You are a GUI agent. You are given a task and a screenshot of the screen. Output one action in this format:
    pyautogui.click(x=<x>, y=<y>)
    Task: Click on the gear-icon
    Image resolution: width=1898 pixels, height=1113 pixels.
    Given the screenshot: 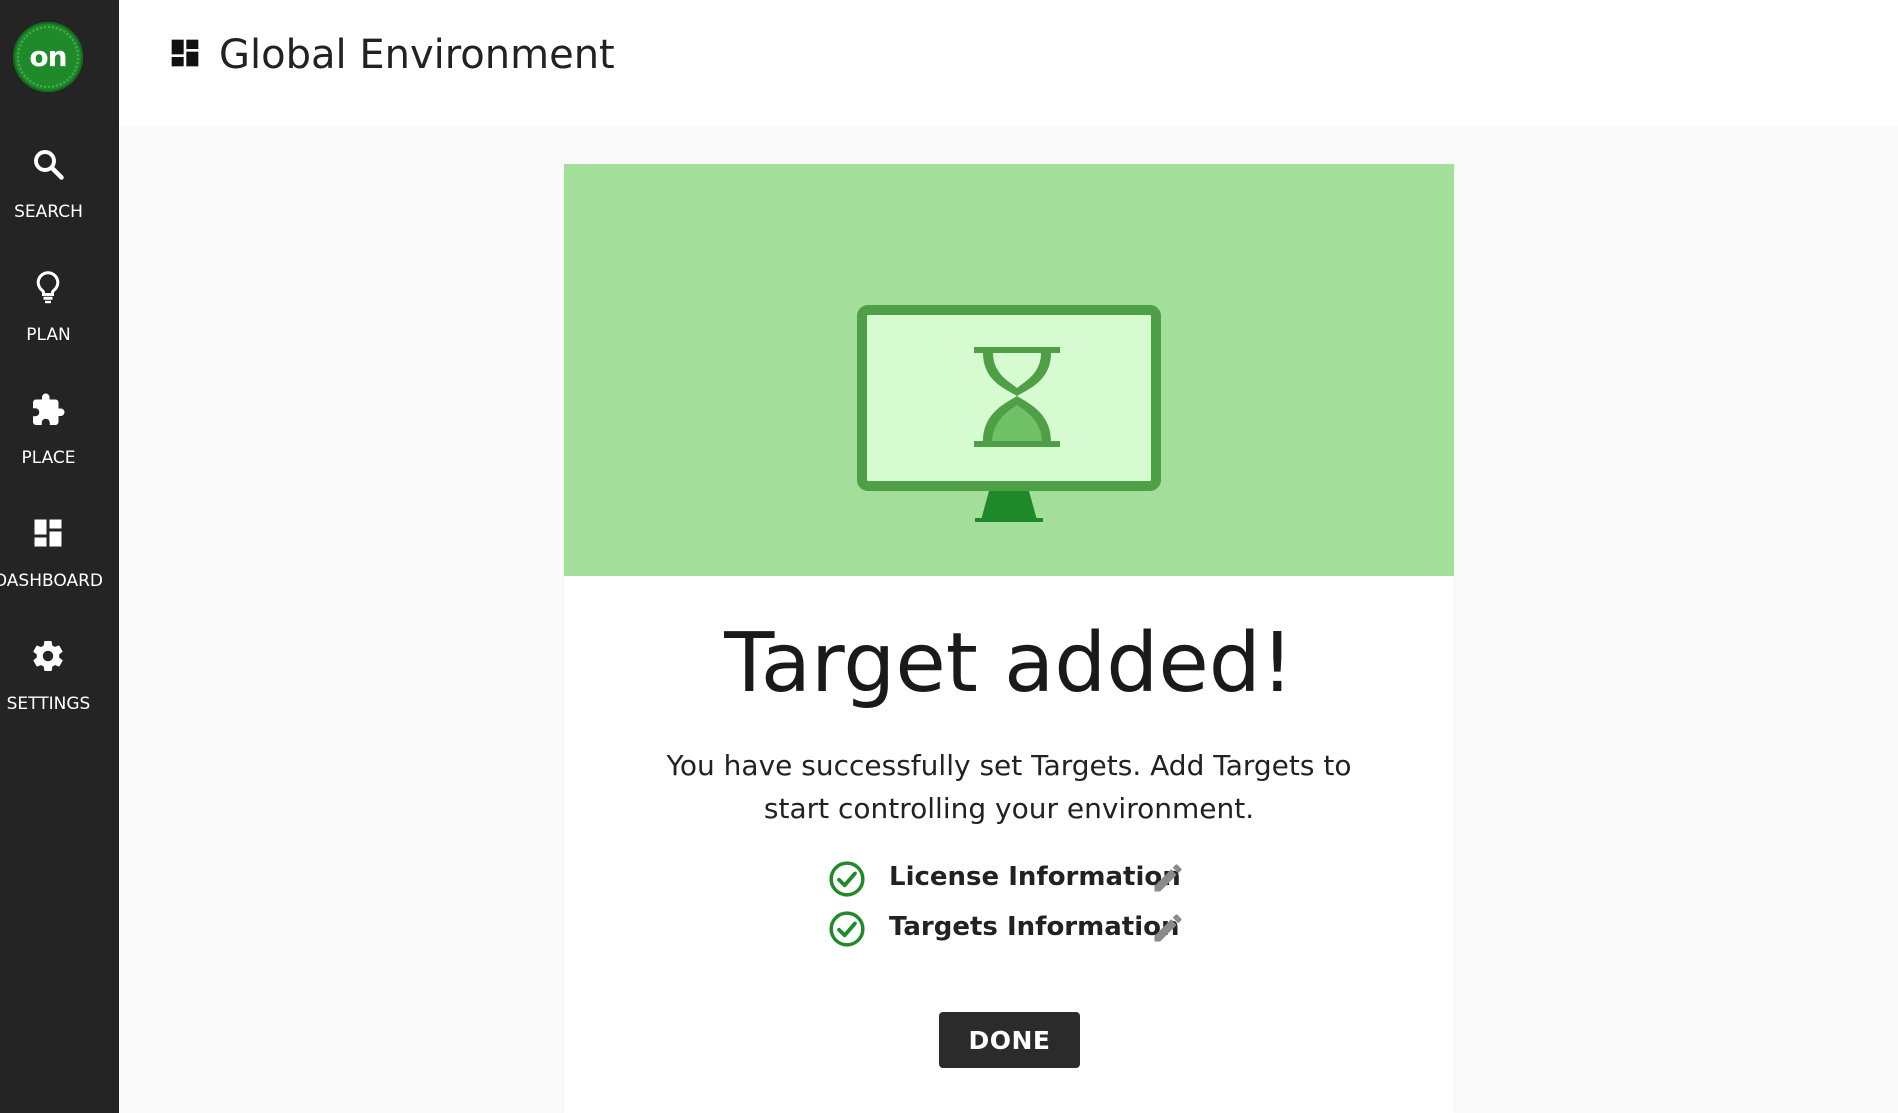 What is the action you would take?
    pyautogui.click(x=48, y=656)
    